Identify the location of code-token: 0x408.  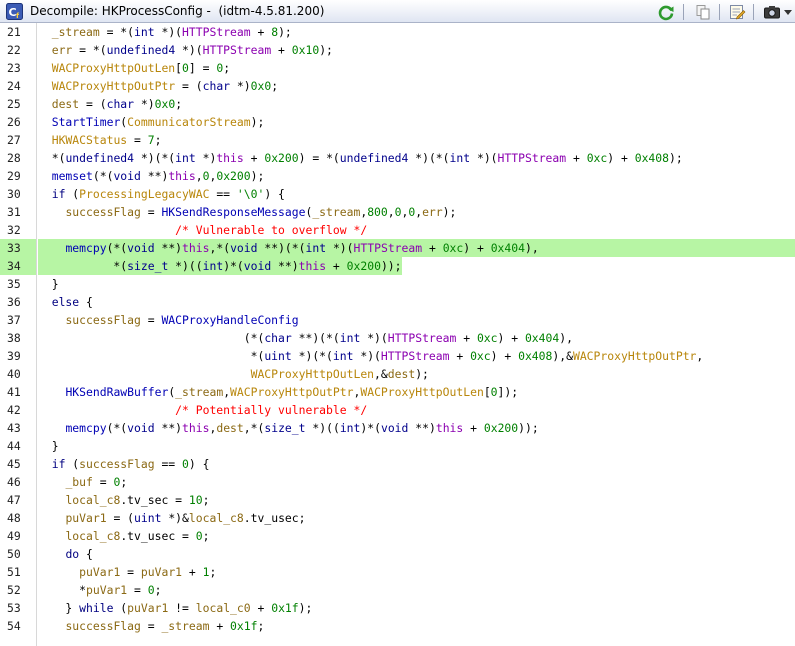
(535, 356).